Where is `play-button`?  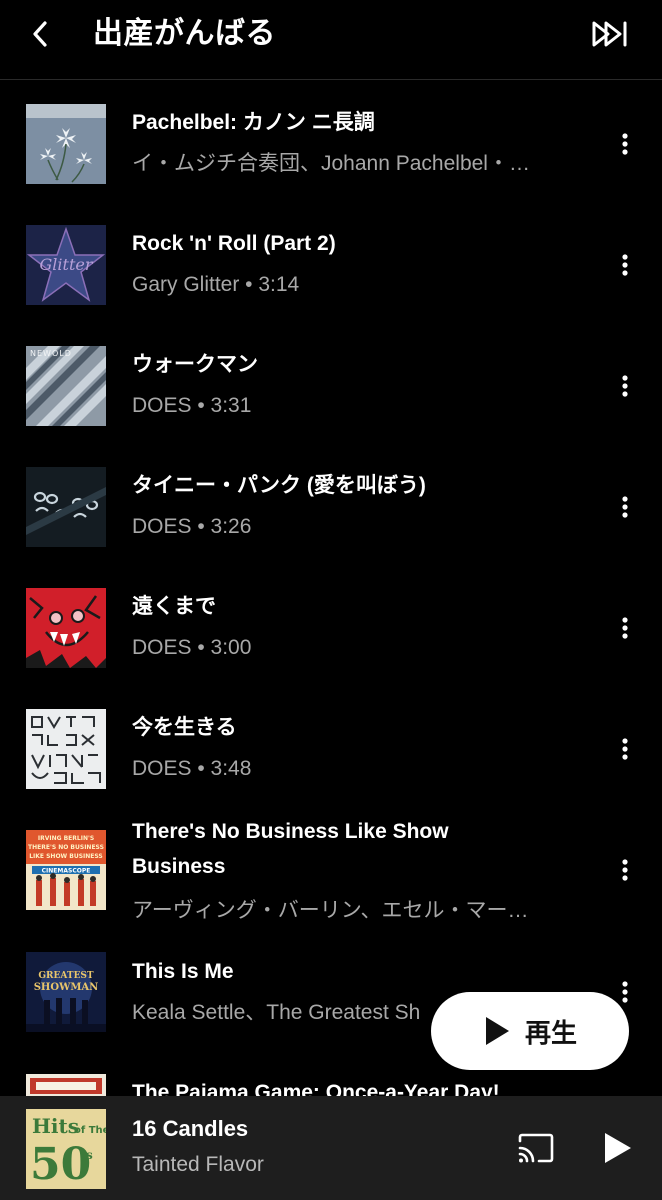
play-button is located at coordinates (618, 1148).